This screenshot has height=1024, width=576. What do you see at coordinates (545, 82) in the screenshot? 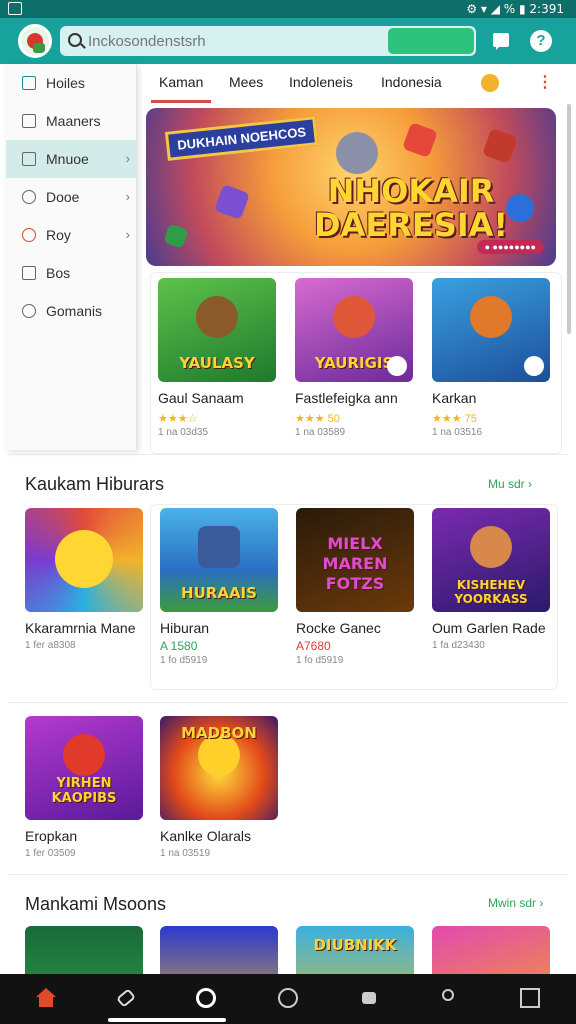
I see `more-vertical-icon: ⋮` at bounding box center [545, 82].